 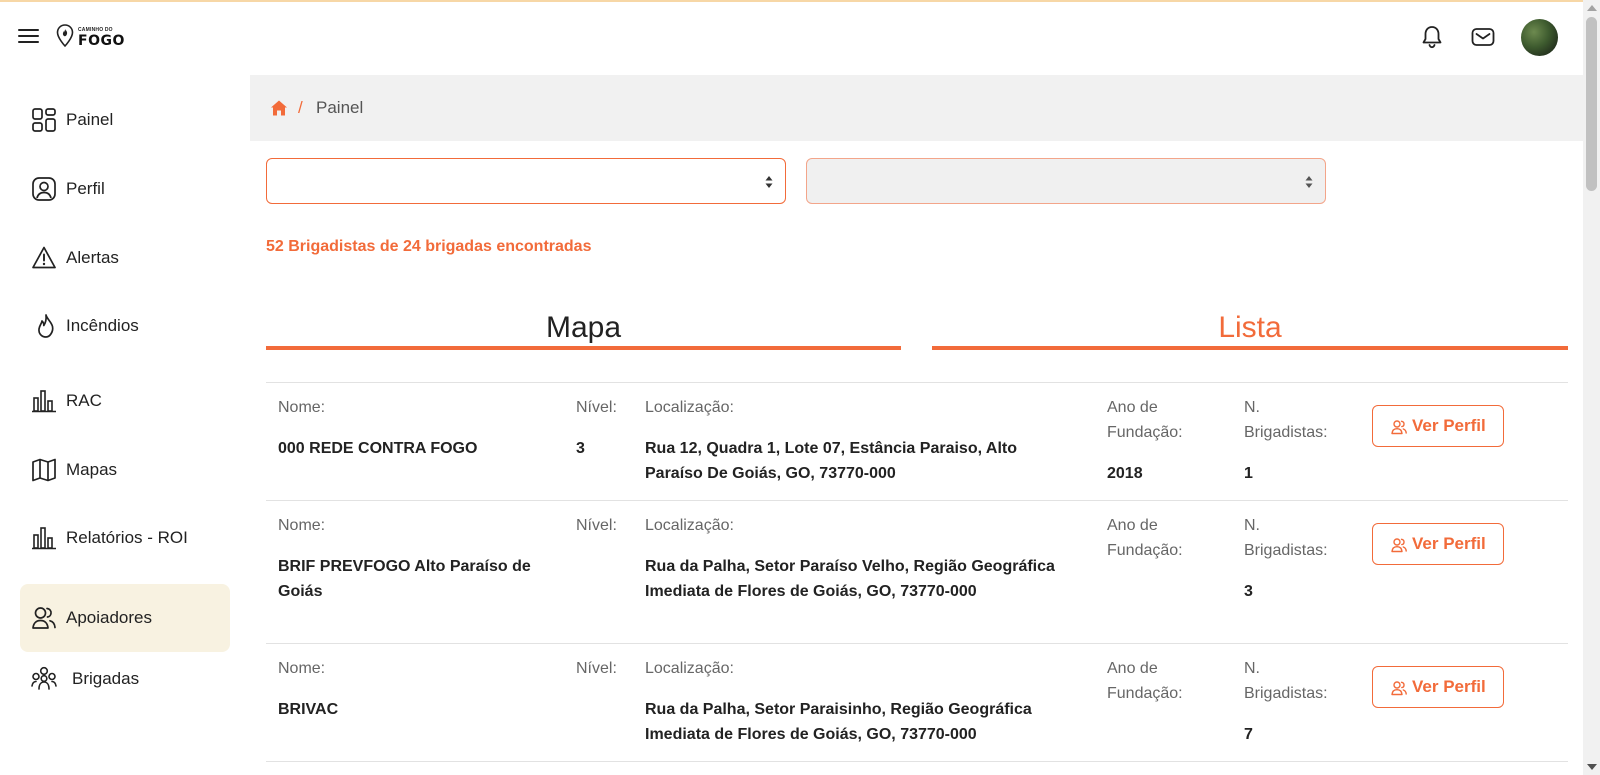 I want to click on alert-icon, so click(x=44, y=257).